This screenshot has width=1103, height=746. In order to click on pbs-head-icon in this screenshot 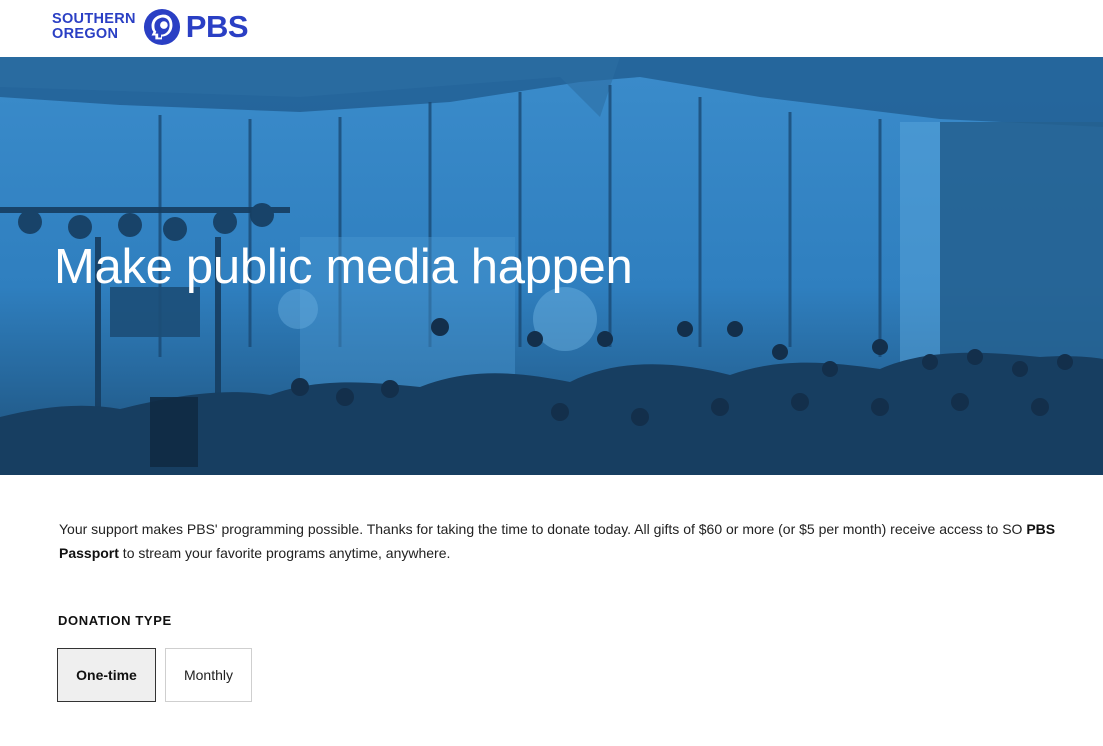, I will do `click(161, 27)`.